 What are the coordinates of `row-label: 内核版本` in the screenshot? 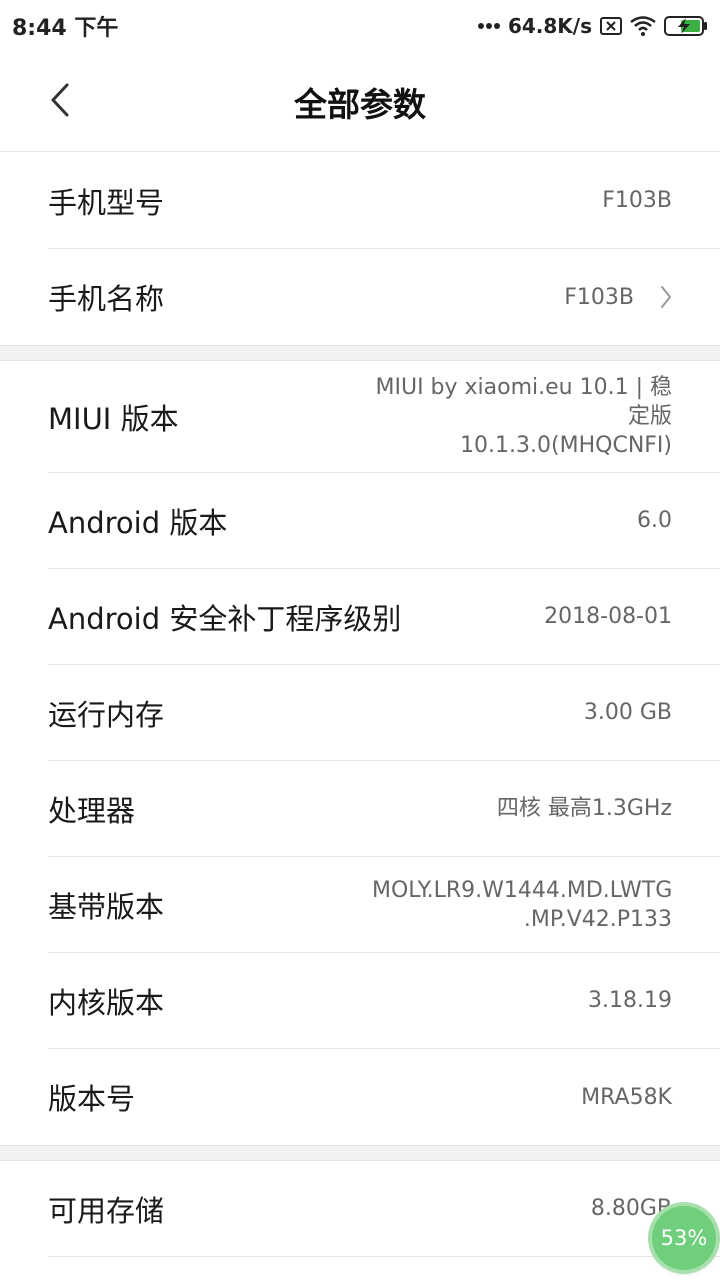 It's located at (106, 1002).